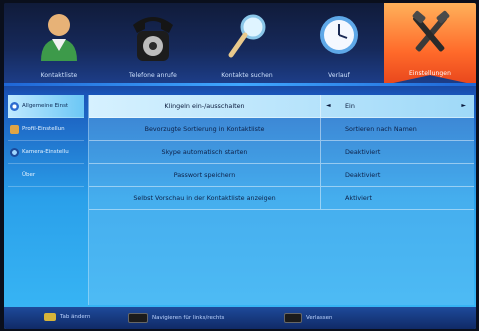 Image resolution: width=479 pixels, height=331 pixels. I want to click on tab-history: Verlauf, so click(339, 44).